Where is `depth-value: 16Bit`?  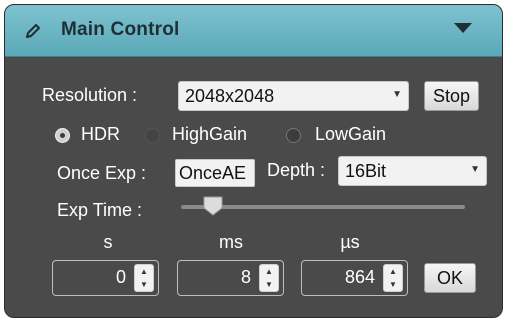 depth-value: 16Bit is located at coordinates (366, 171).